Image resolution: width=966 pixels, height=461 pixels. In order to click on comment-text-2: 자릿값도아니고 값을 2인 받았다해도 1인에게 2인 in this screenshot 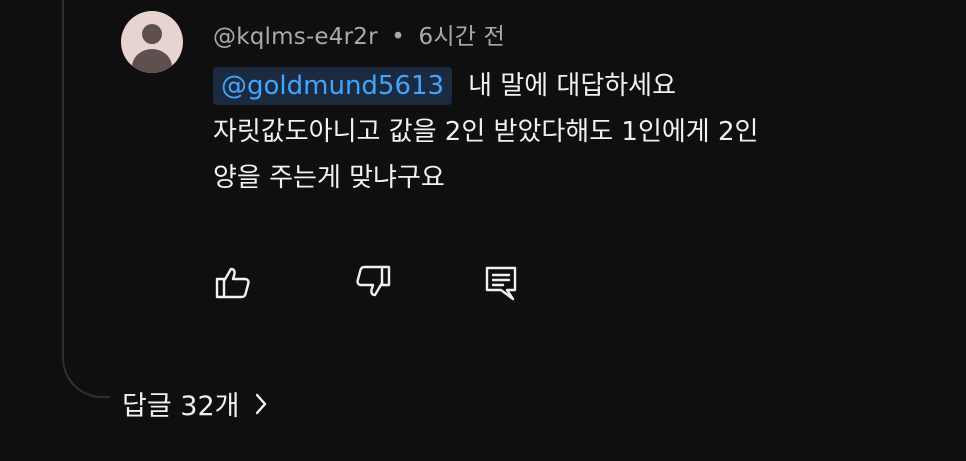, I will do `click(486, 132)`.